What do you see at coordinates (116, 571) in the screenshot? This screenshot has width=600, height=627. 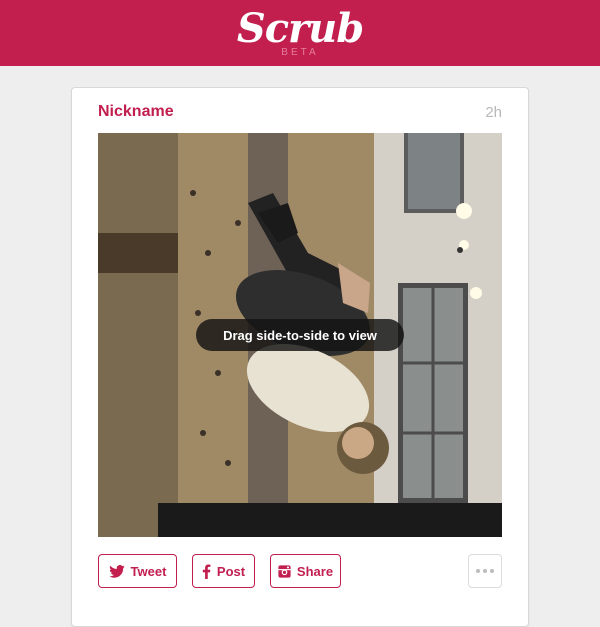 I see `twitter-bird-icon` at bounding box center [116, 571].